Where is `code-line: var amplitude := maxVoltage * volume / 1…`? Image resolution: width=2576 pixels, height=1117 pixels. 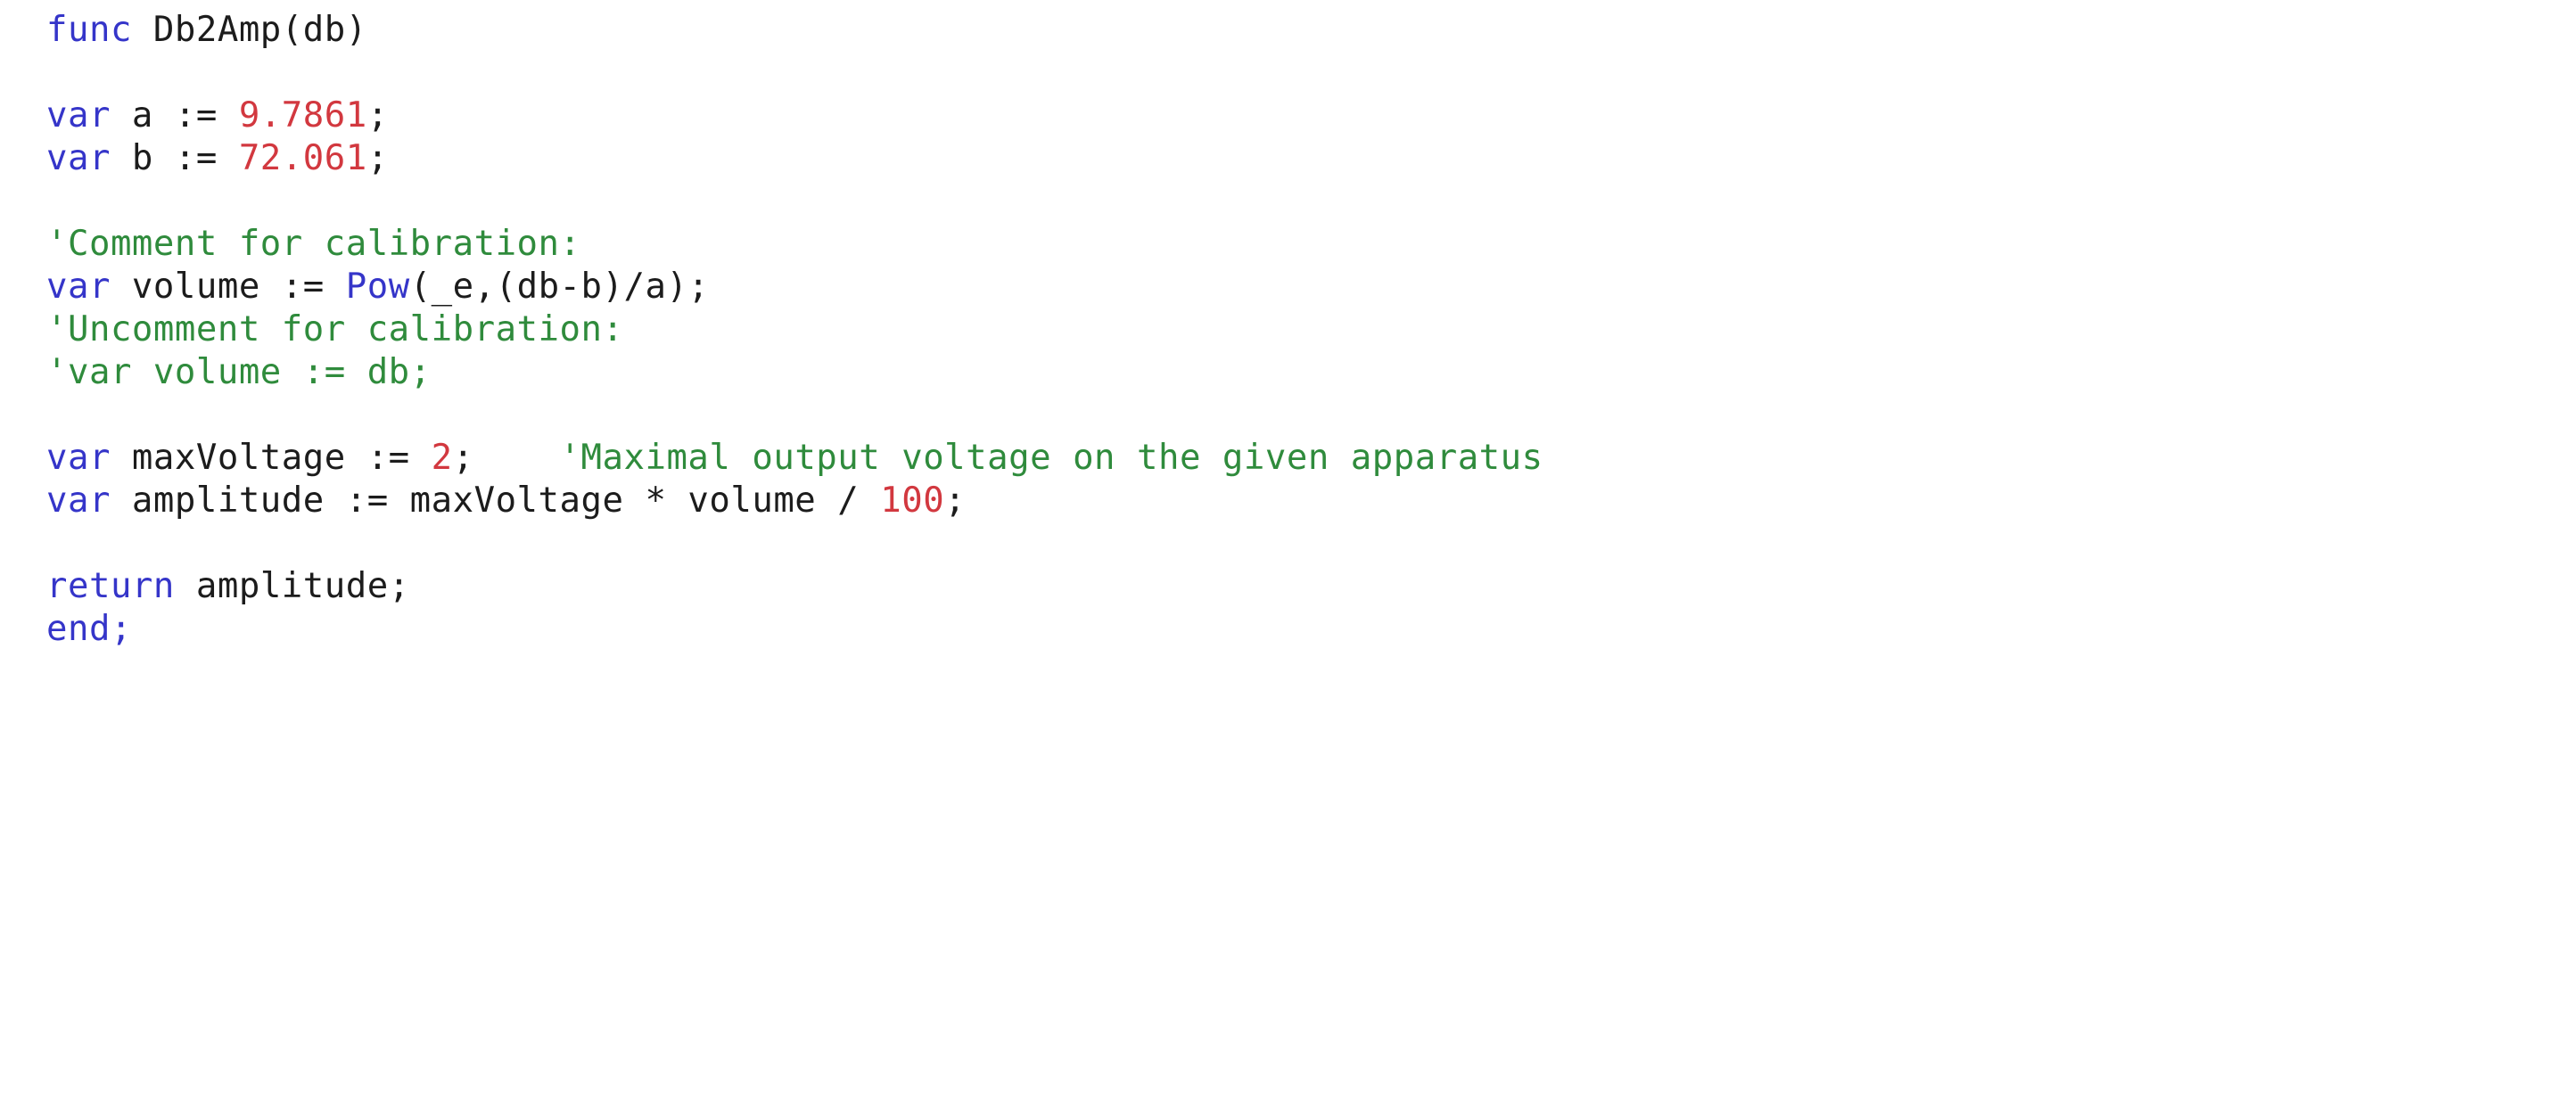 code-line: var amplitude := maxVoltage * volume / 1… is located at coordinates (1311, 501).